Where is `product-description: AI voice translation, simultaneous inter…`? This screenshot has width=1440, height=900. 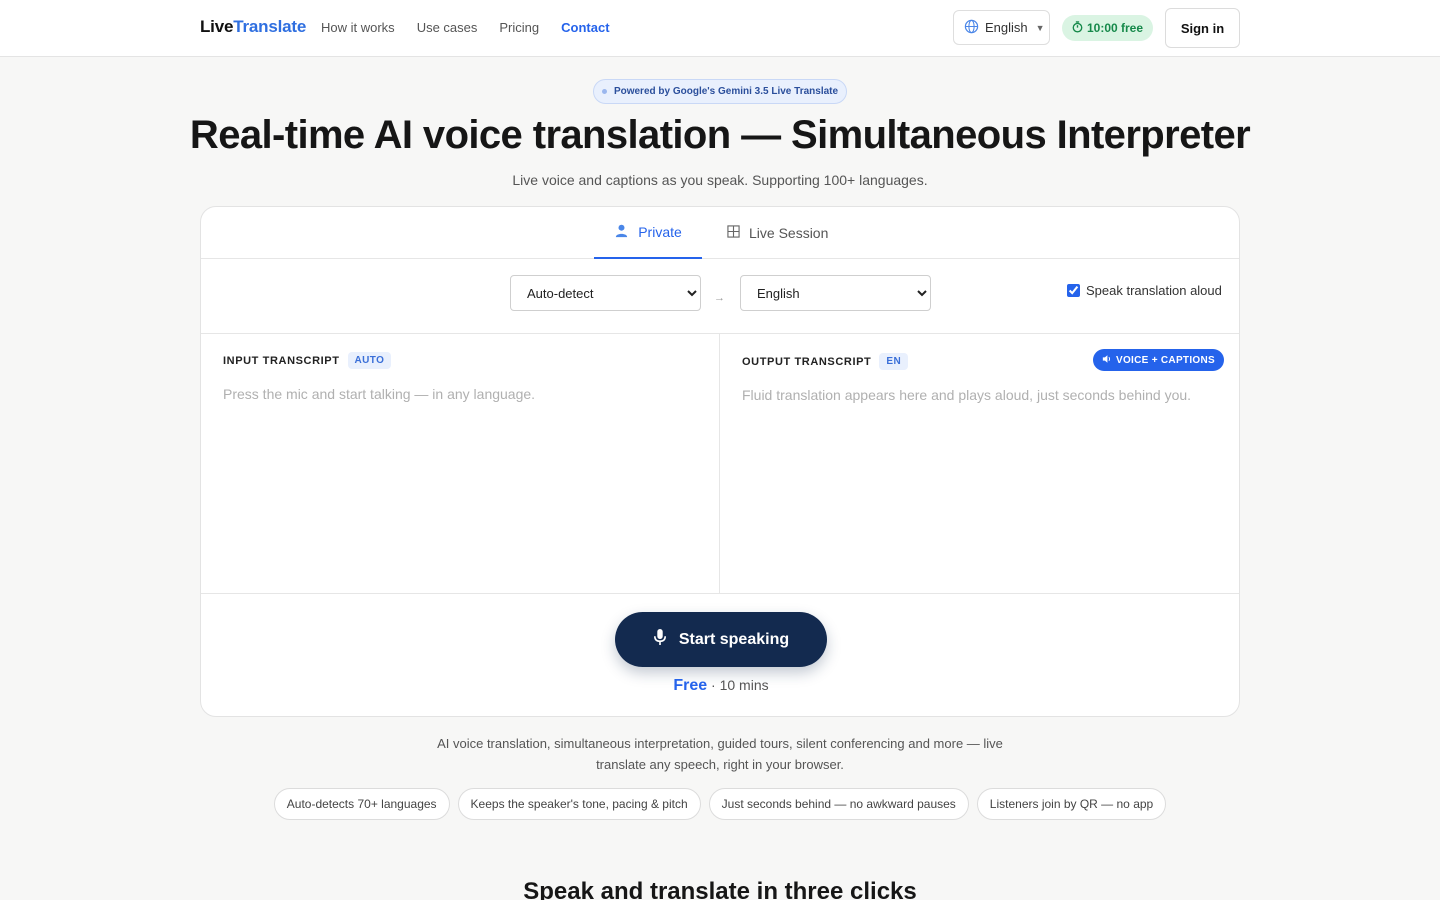
product-description: AI voice translation, simultaneous inter… is located at coordinates (720, 754).